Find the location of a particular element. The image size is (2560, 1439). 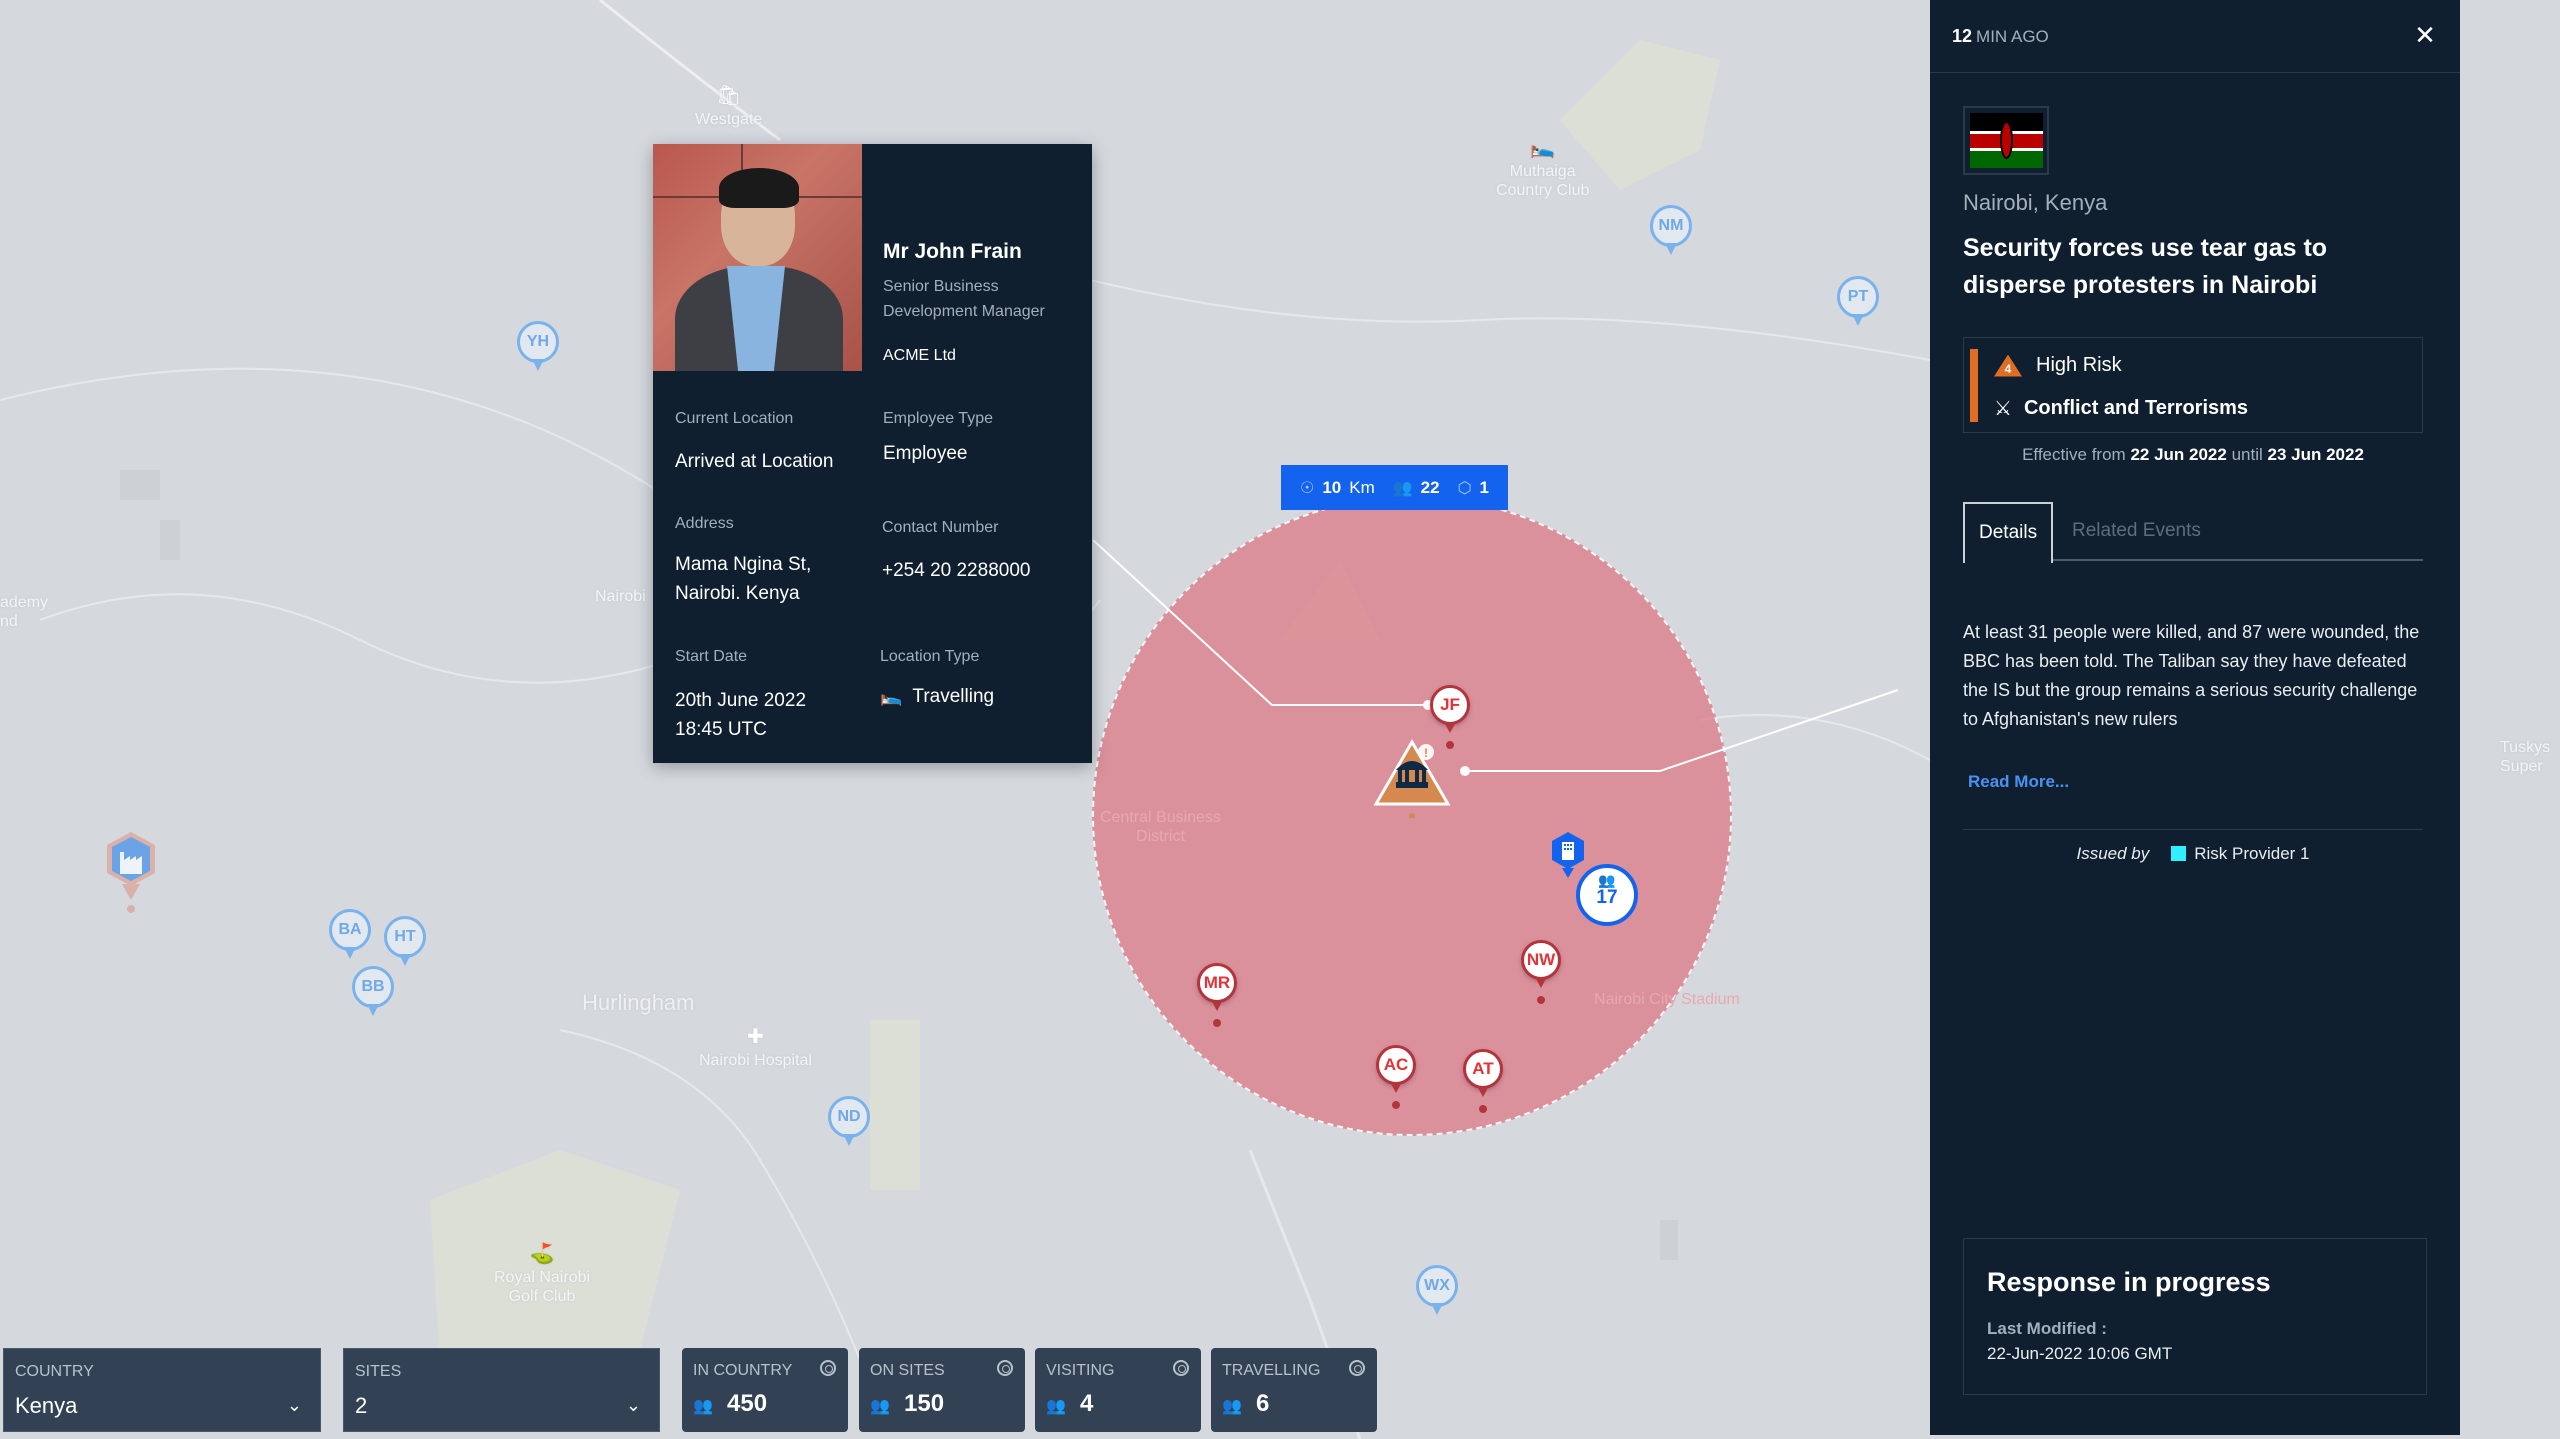

current-location-value: Arrived at Location is located at coordinates (754, 461).